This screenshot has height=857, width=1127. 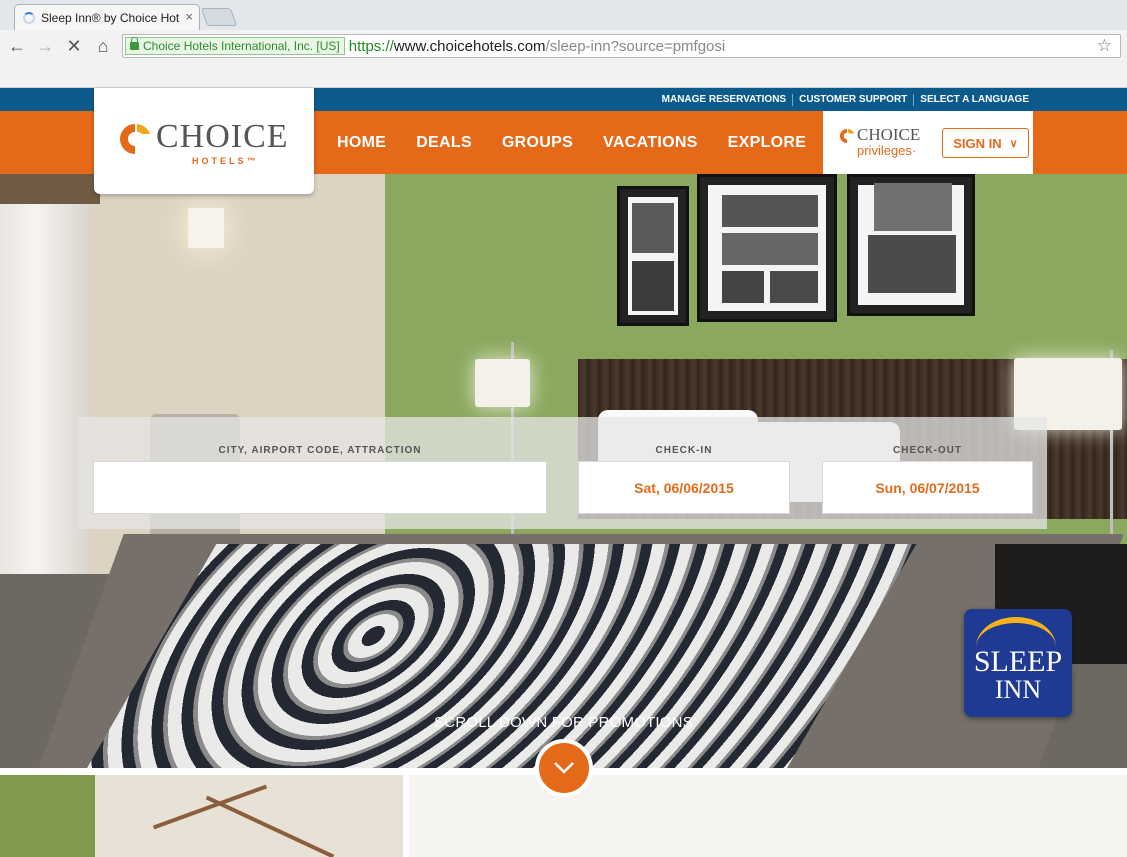 What do you see at coordinates (45, 46) in the screenshot?
I see `forward-icon: →` at bounding box center [45, 46].